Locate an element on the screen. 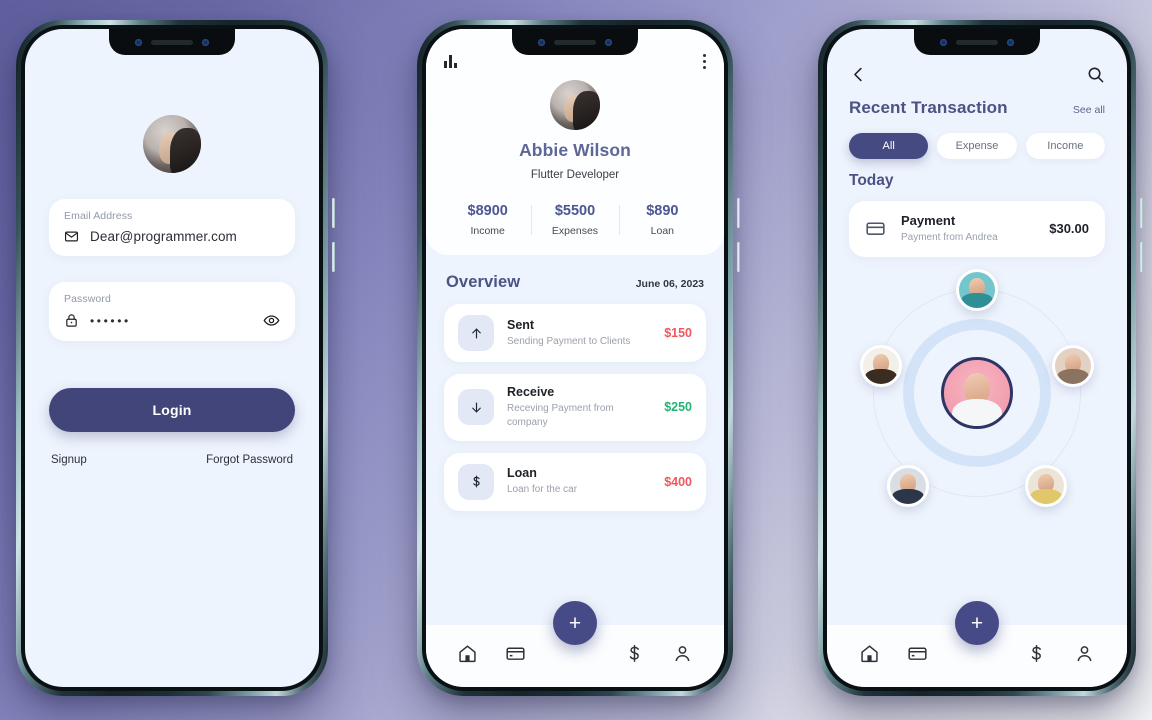 This screenshot has width=1152, height=720. stat-amount: $5500 is located at coordinates (575, 211).